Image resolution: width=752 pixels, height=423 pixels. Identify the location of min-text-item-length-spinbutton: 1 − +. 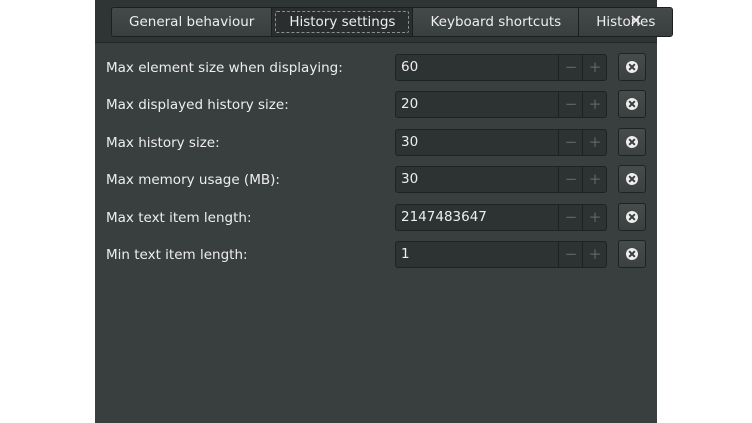
(501, 254).